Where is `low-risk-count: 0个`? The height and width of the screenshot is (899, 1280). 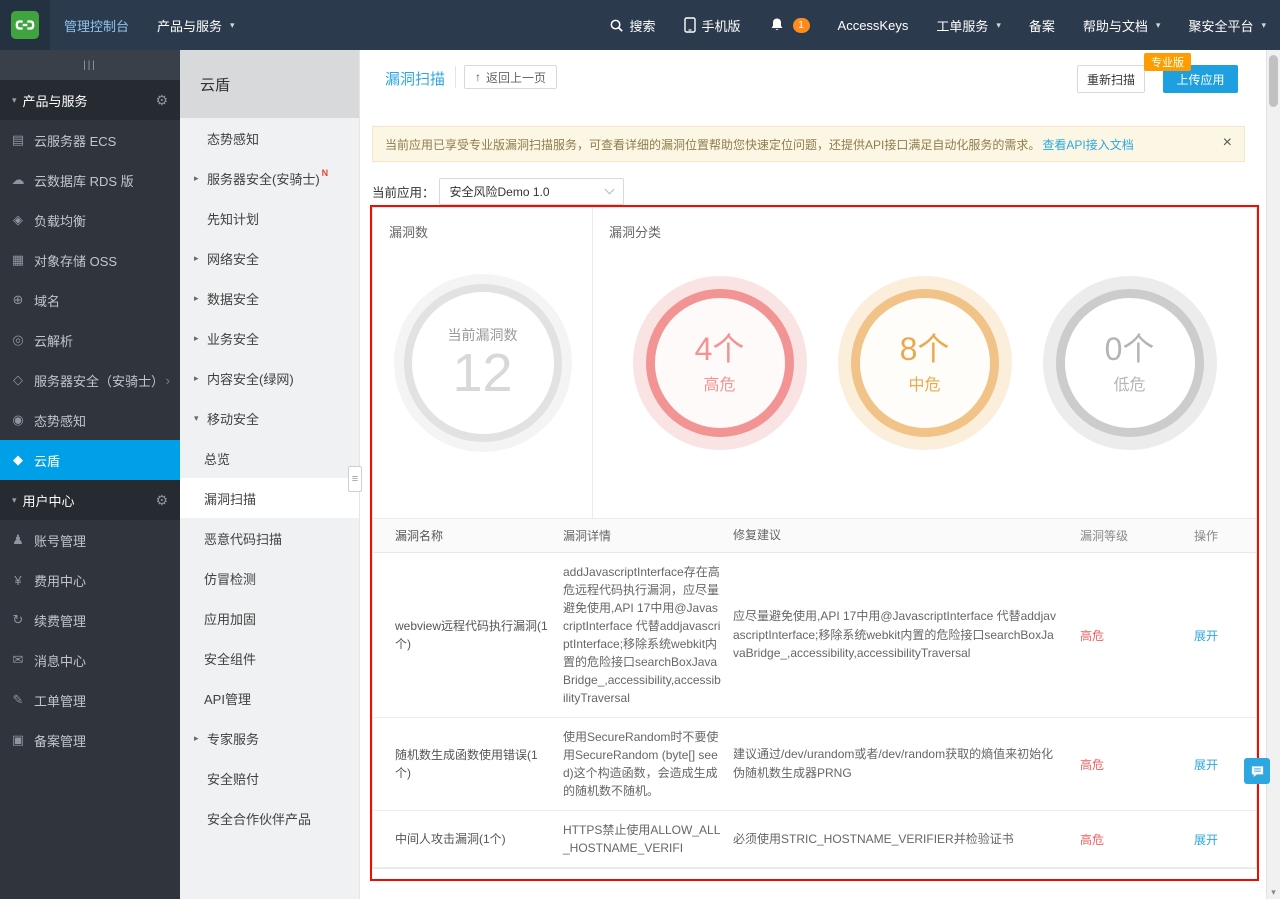
low-risk-count: 0个 is located at coordinates (1129, 348).